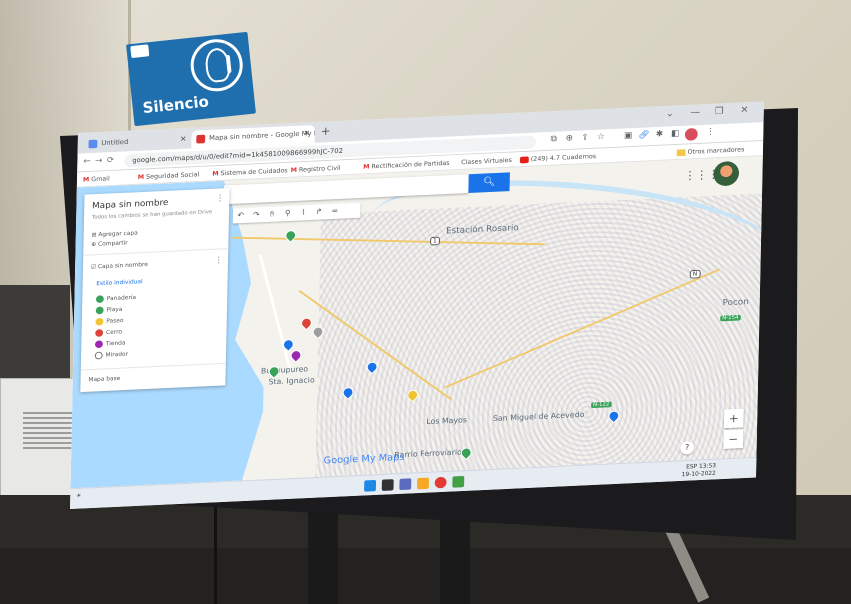 The image size is (851, 604). I want to click on search-button: 🔍︎, so click(489, 183).